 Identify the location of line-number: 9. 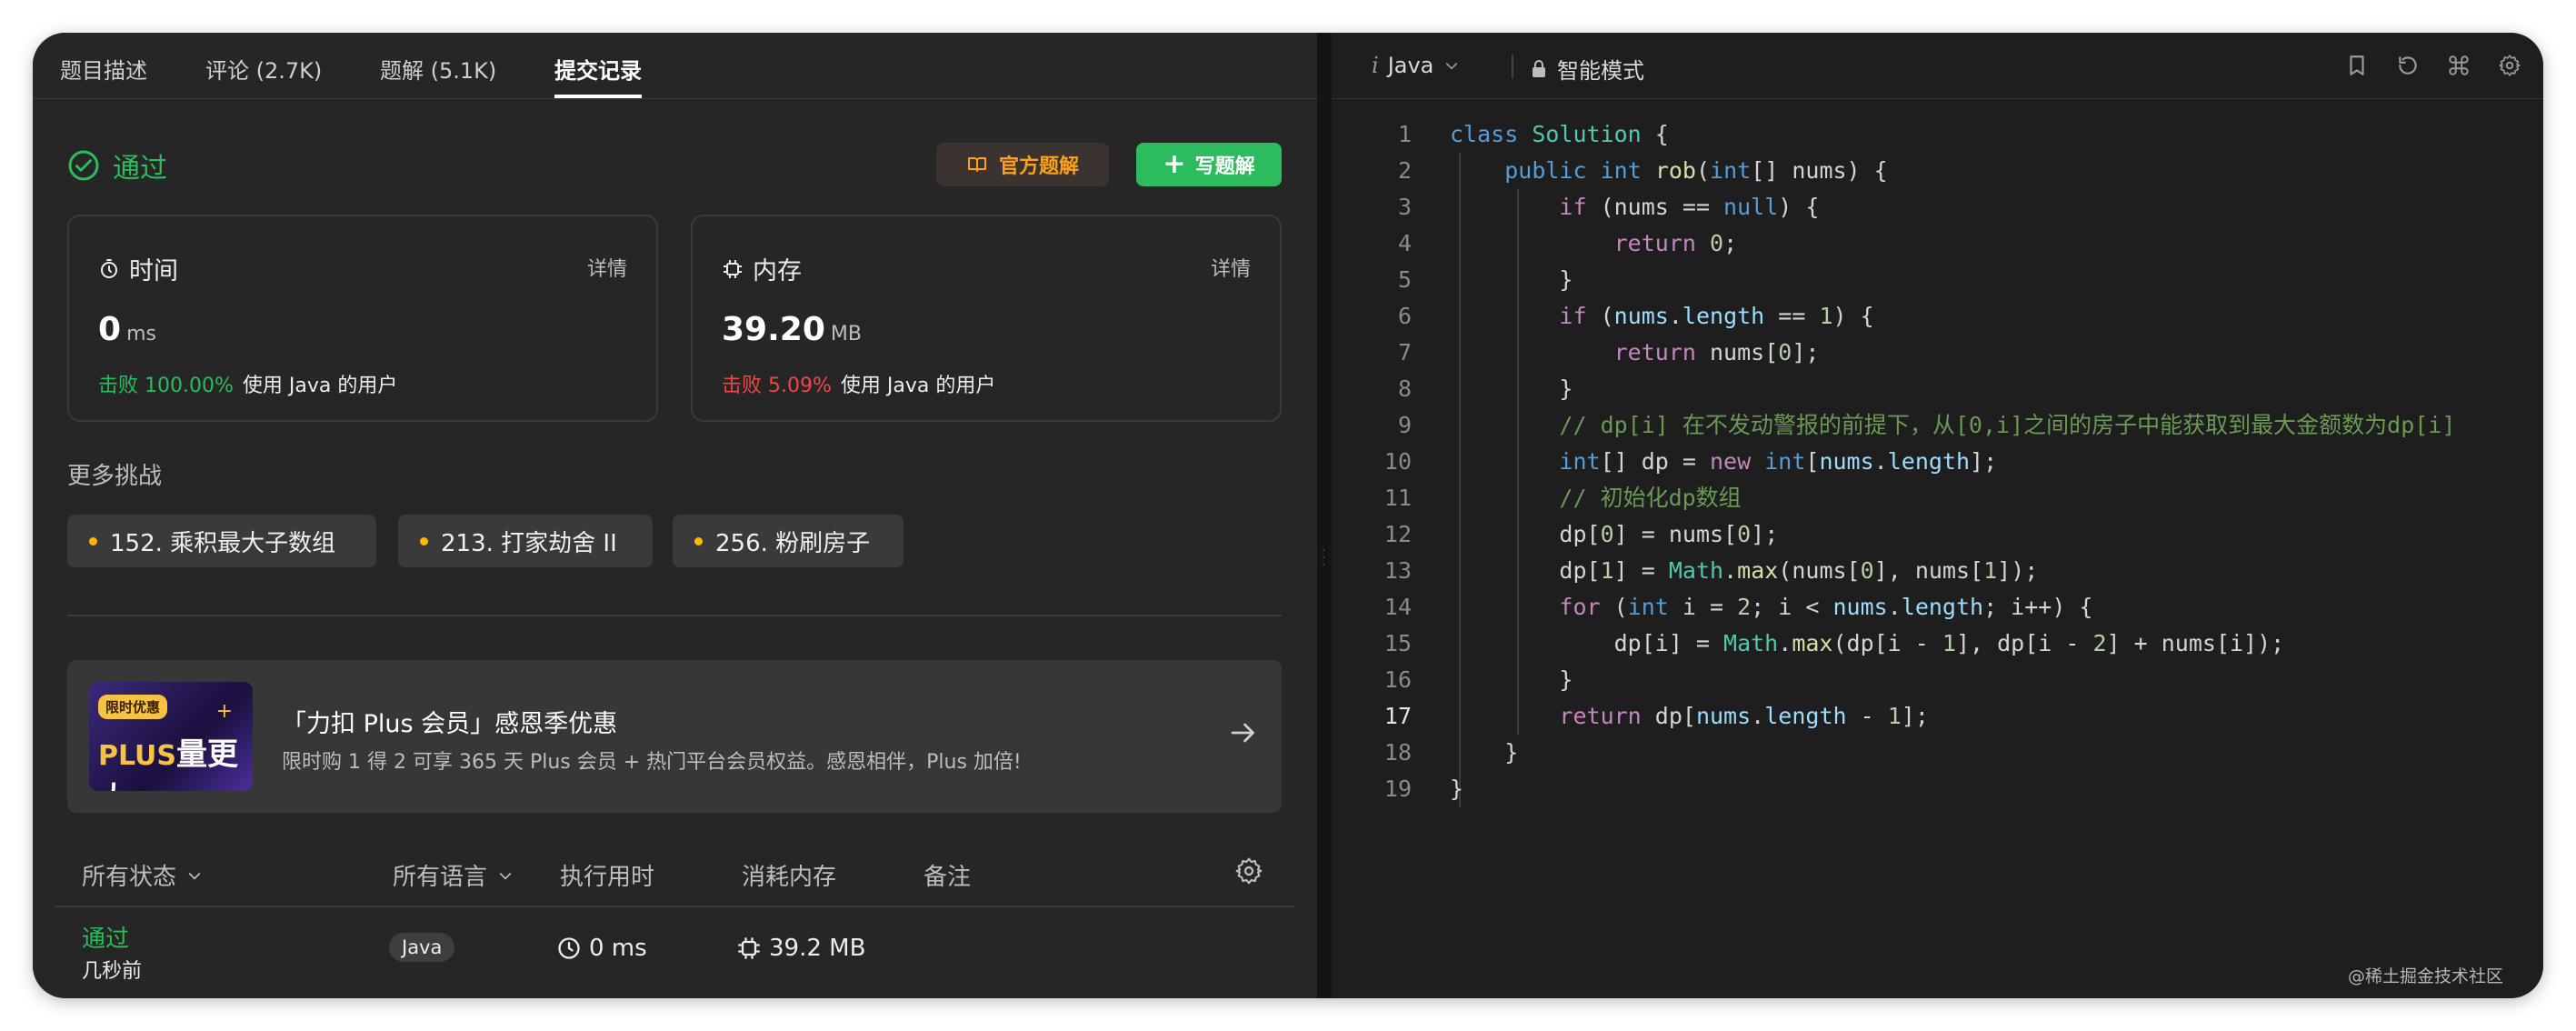
(1404, 425).